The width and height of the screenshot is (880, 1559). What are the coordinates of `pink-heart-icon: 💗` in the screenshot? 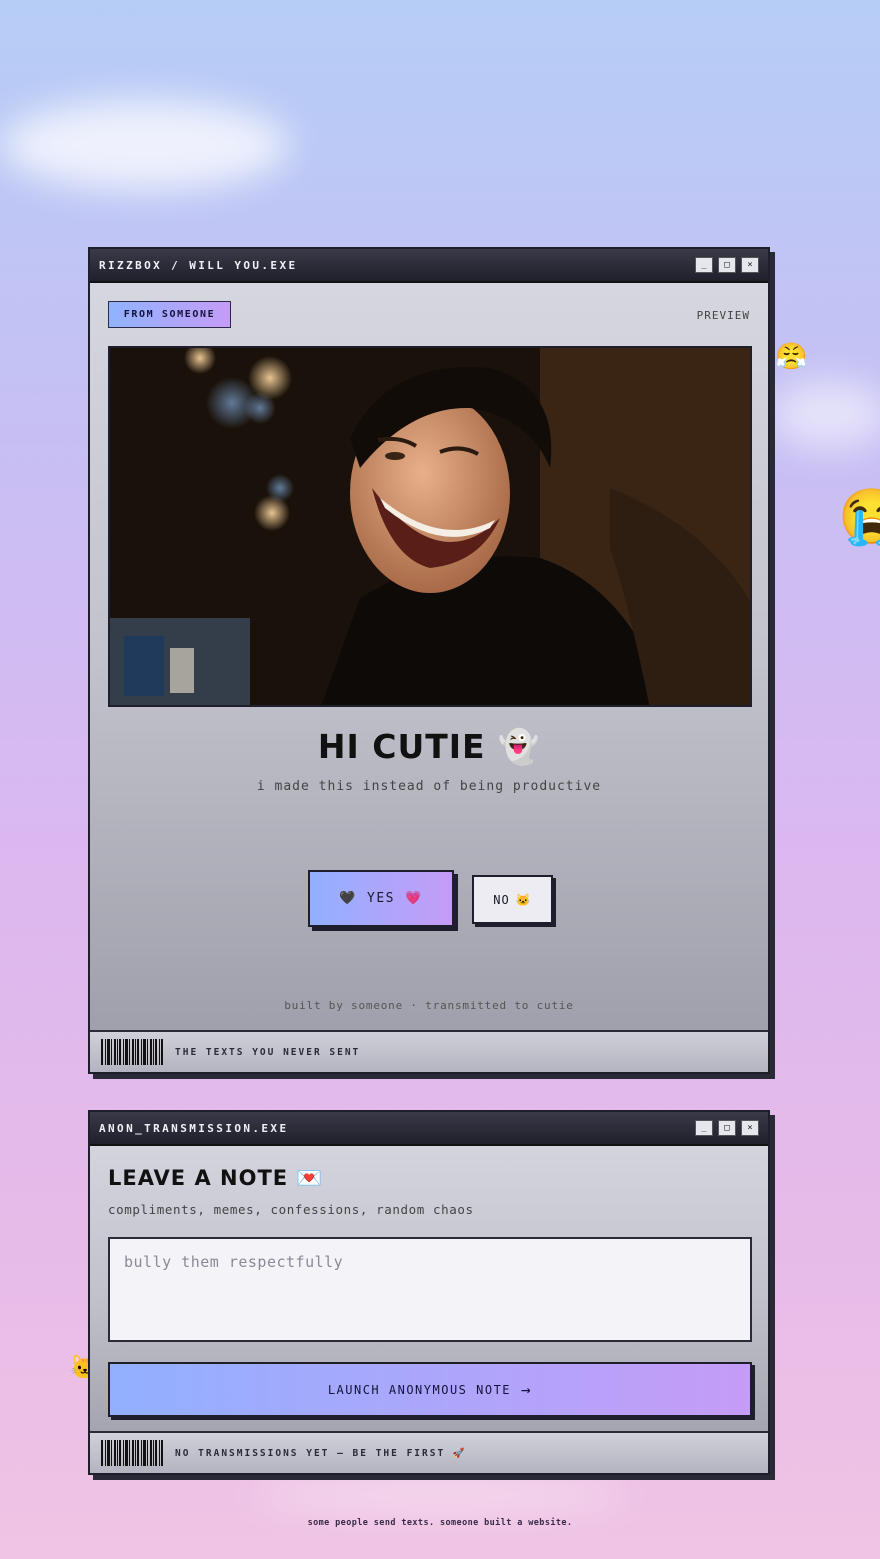 It's located at (413, 898).